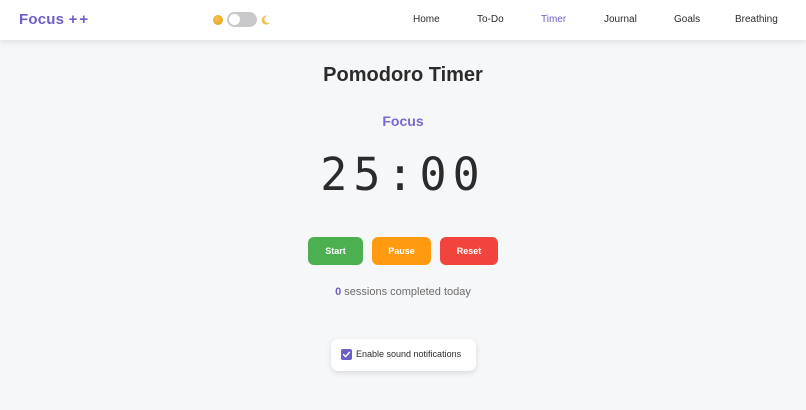 The width and height of the screenshot is (806, 410). I want to click on sessions-count: 0, so click(338, 292).